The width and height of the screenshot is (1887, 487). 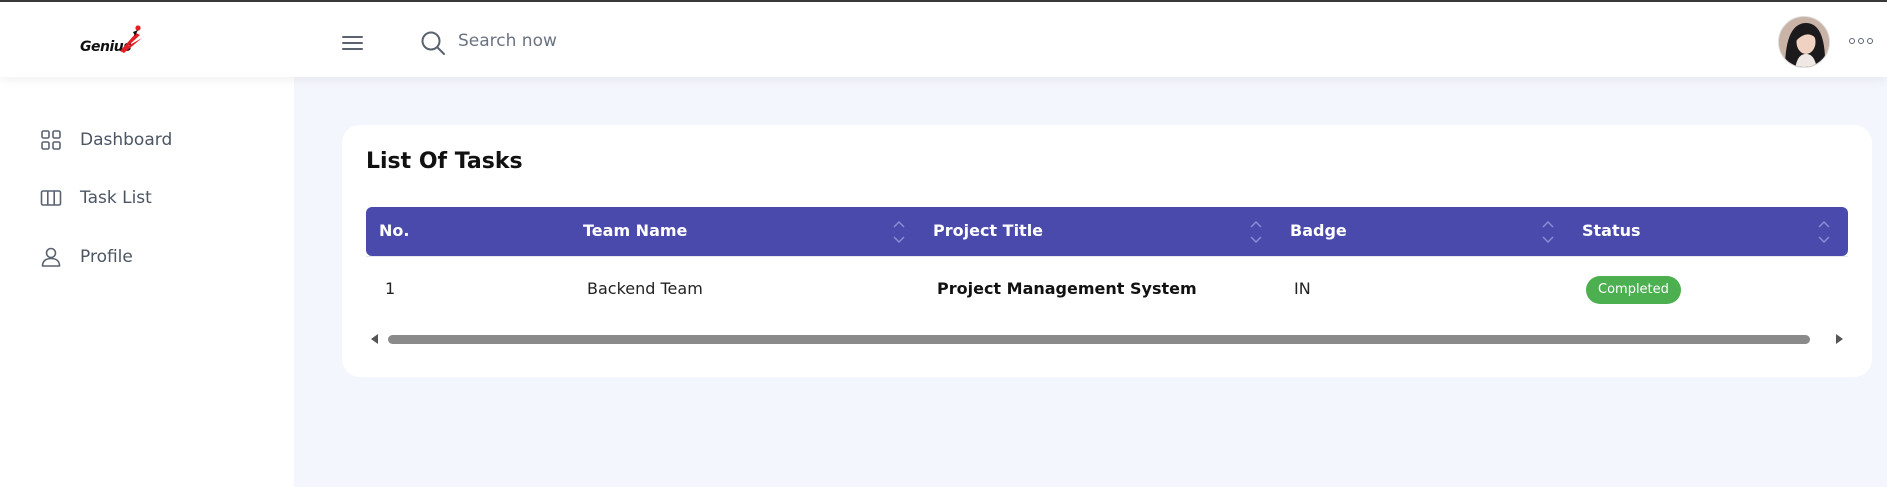 I want to click on sidebar-item-label: Profile, so click(x=106, y=257).